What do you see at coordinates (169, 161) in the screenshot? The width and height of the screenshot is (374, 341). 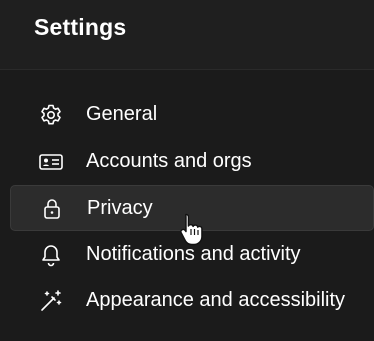 I see `menu-item-label: Accounts and orgs` at bounding box center [169, 161].